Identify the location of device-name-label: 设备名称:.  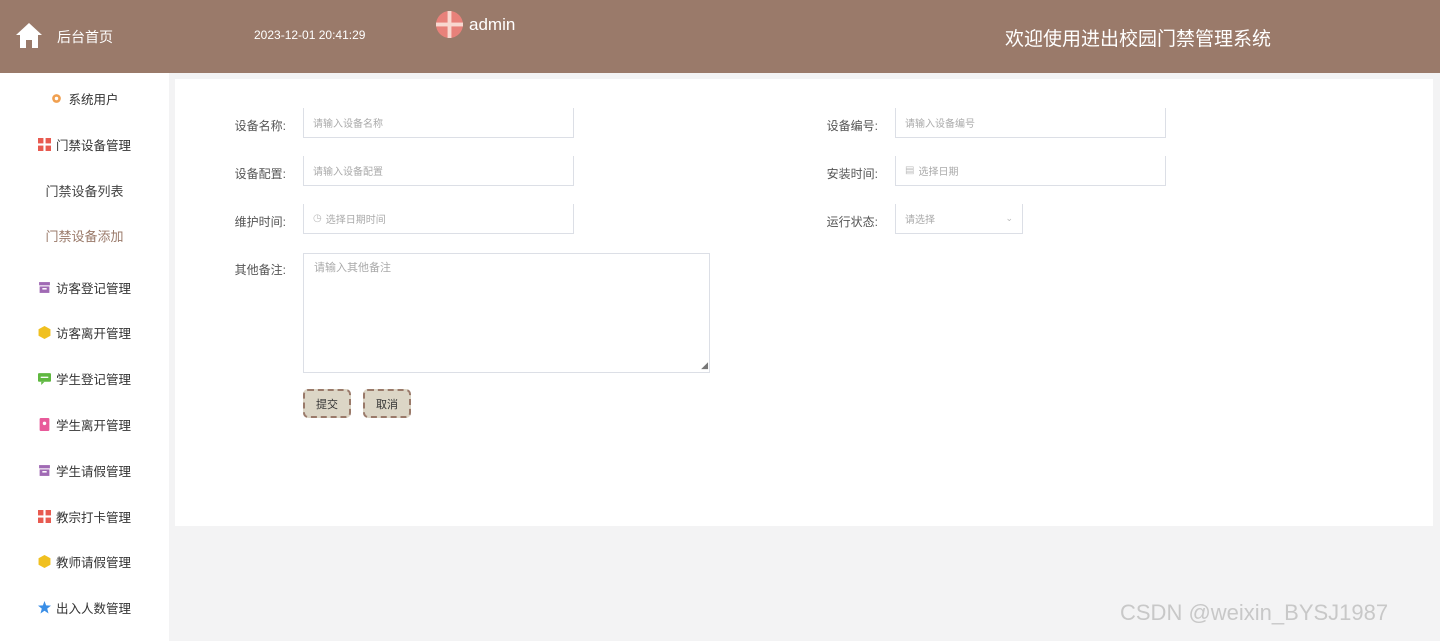
(260, 126).